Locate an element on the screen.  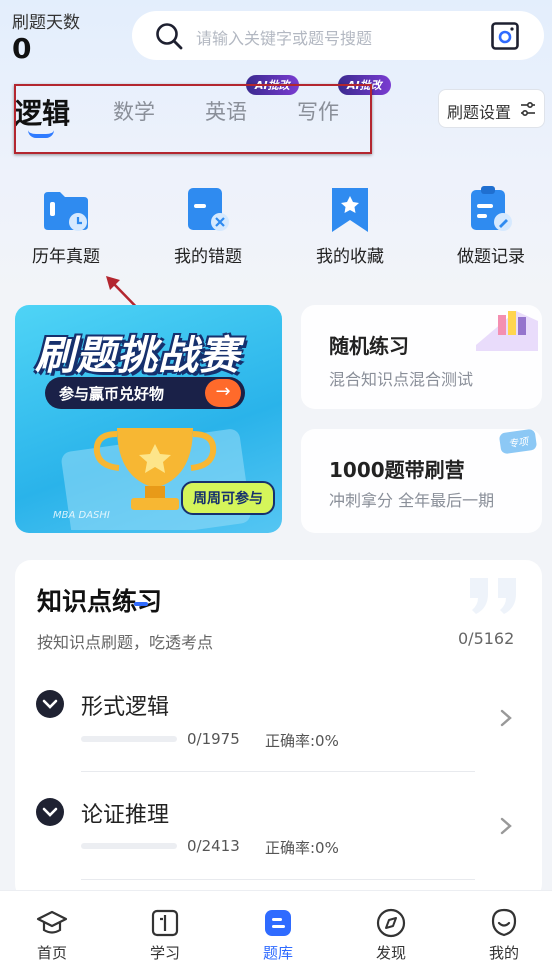
graduation-cap-icon is located at coordinates (52, 923).